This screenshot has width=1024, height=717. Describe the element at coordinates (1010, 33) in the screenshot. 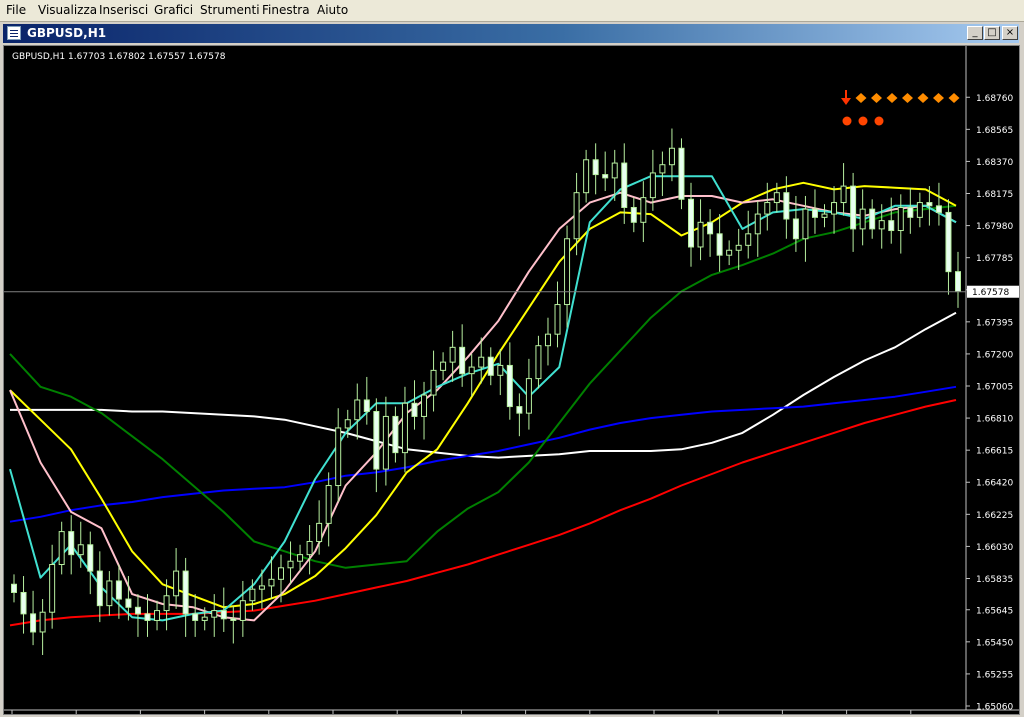

I see `close-button: ×` at that location.